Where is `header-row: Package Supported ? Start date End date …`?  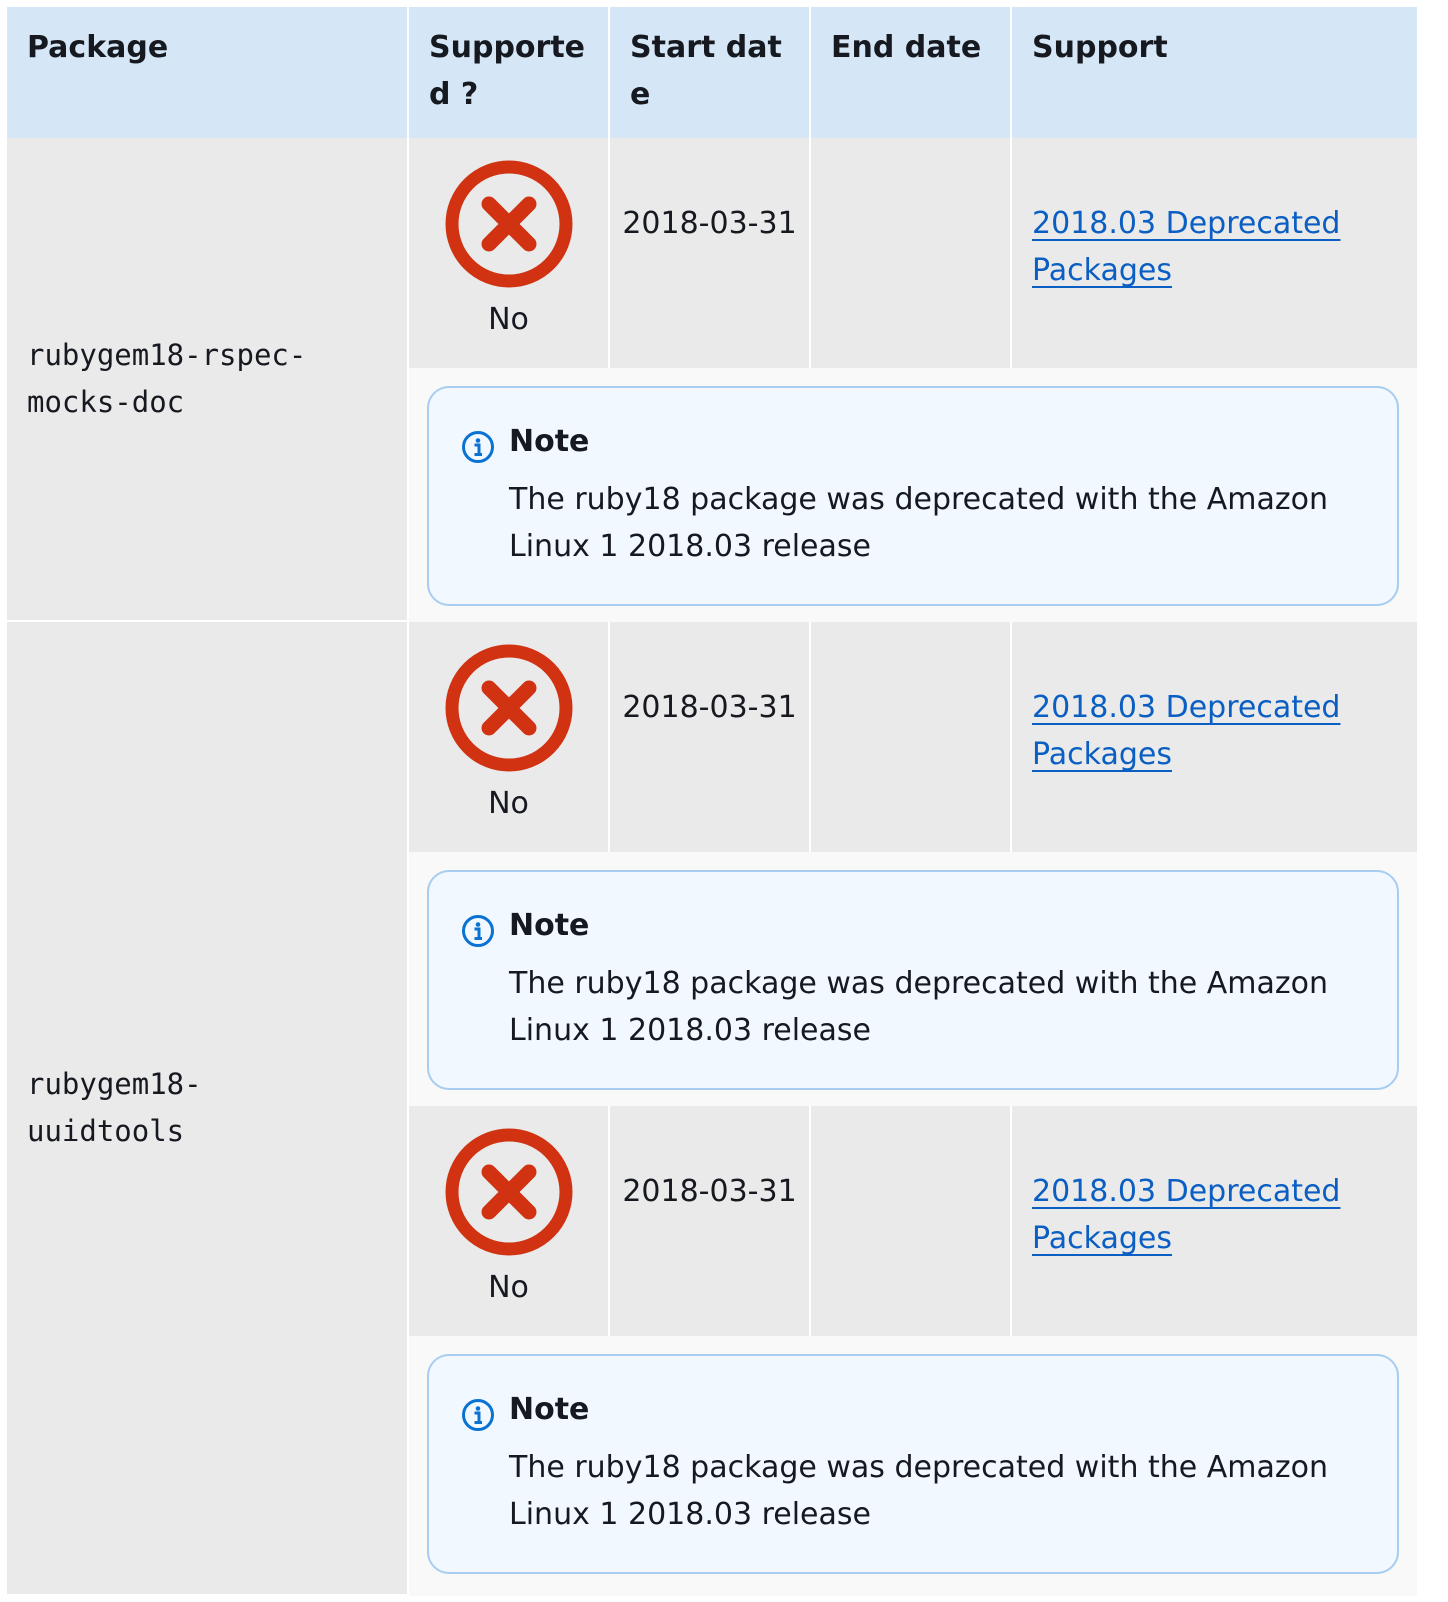 header-row: Package Supported ? Start date End date … is located at coordinates (712, 72).